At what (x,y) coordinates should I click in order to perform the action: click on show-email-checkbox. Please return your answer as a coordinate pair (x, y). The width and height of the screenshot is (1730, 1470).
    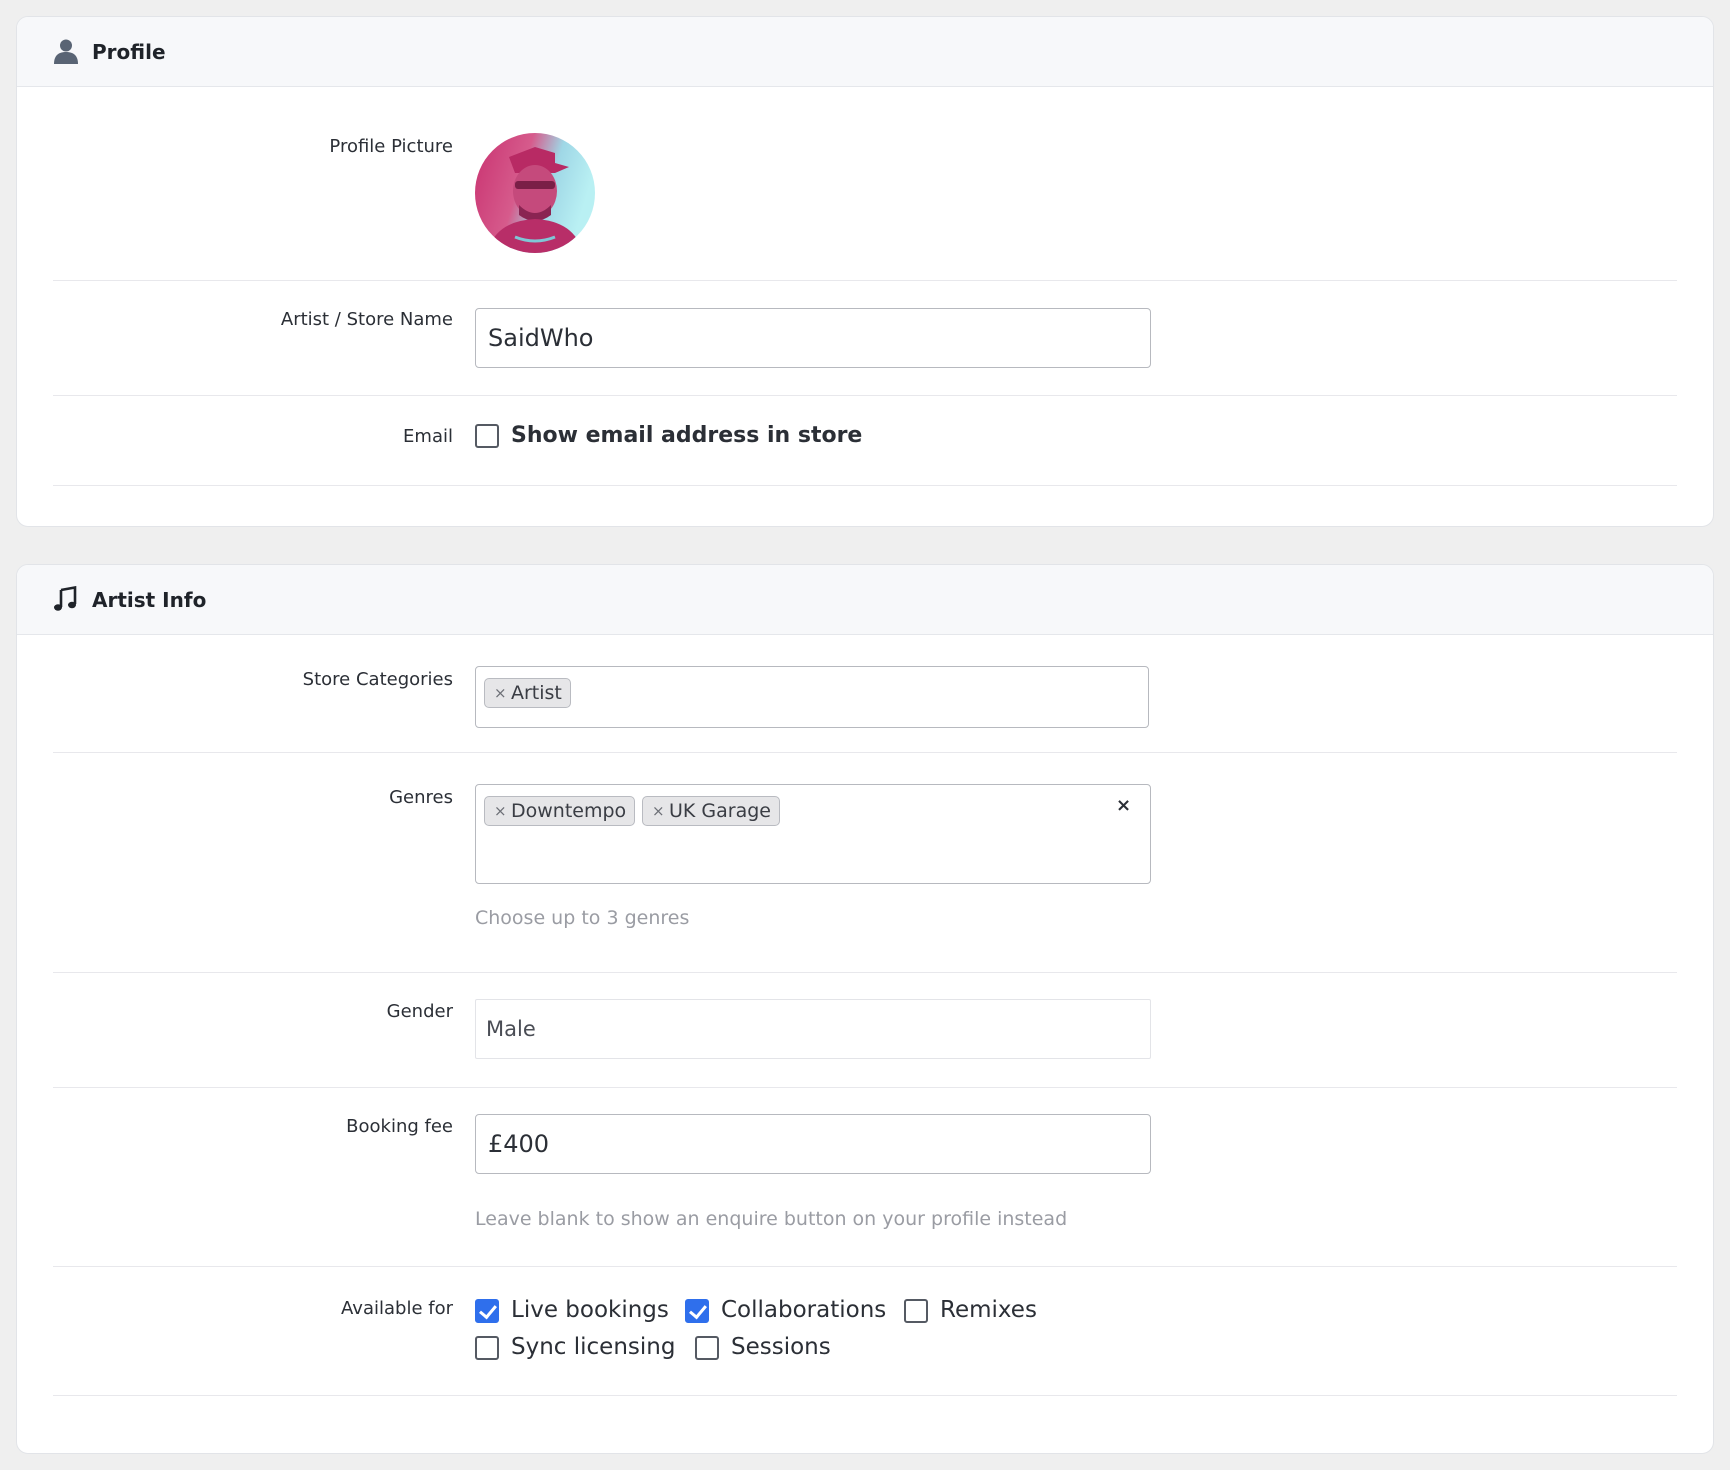
    Looking at the image, I should click on (487, 436).